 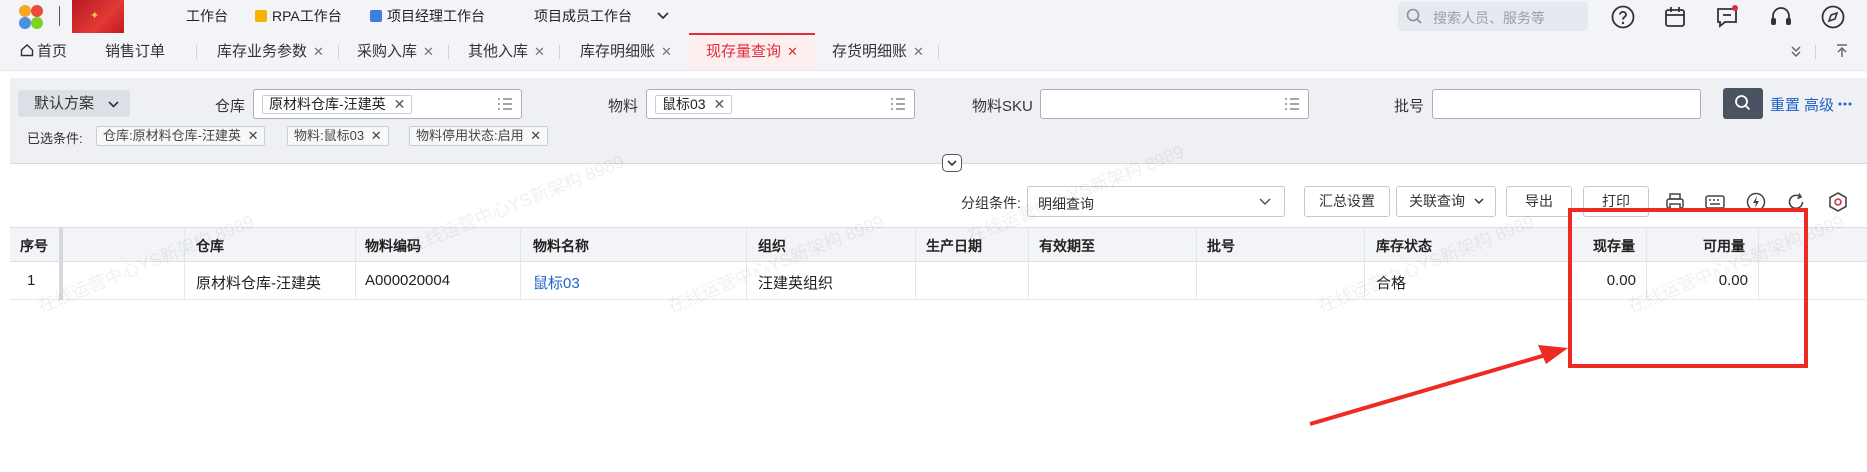 I want to click on app-logo-icon, so click(x=31, y=17).